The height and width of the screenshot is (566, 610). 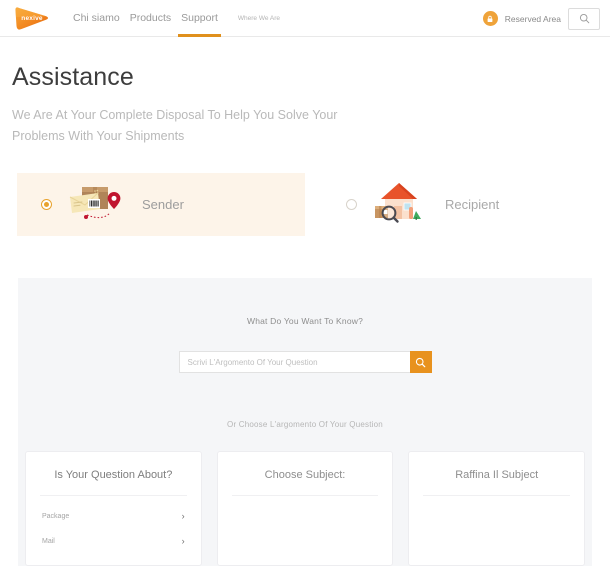 I want to click on lock-icon, so click(x=490, y=18).